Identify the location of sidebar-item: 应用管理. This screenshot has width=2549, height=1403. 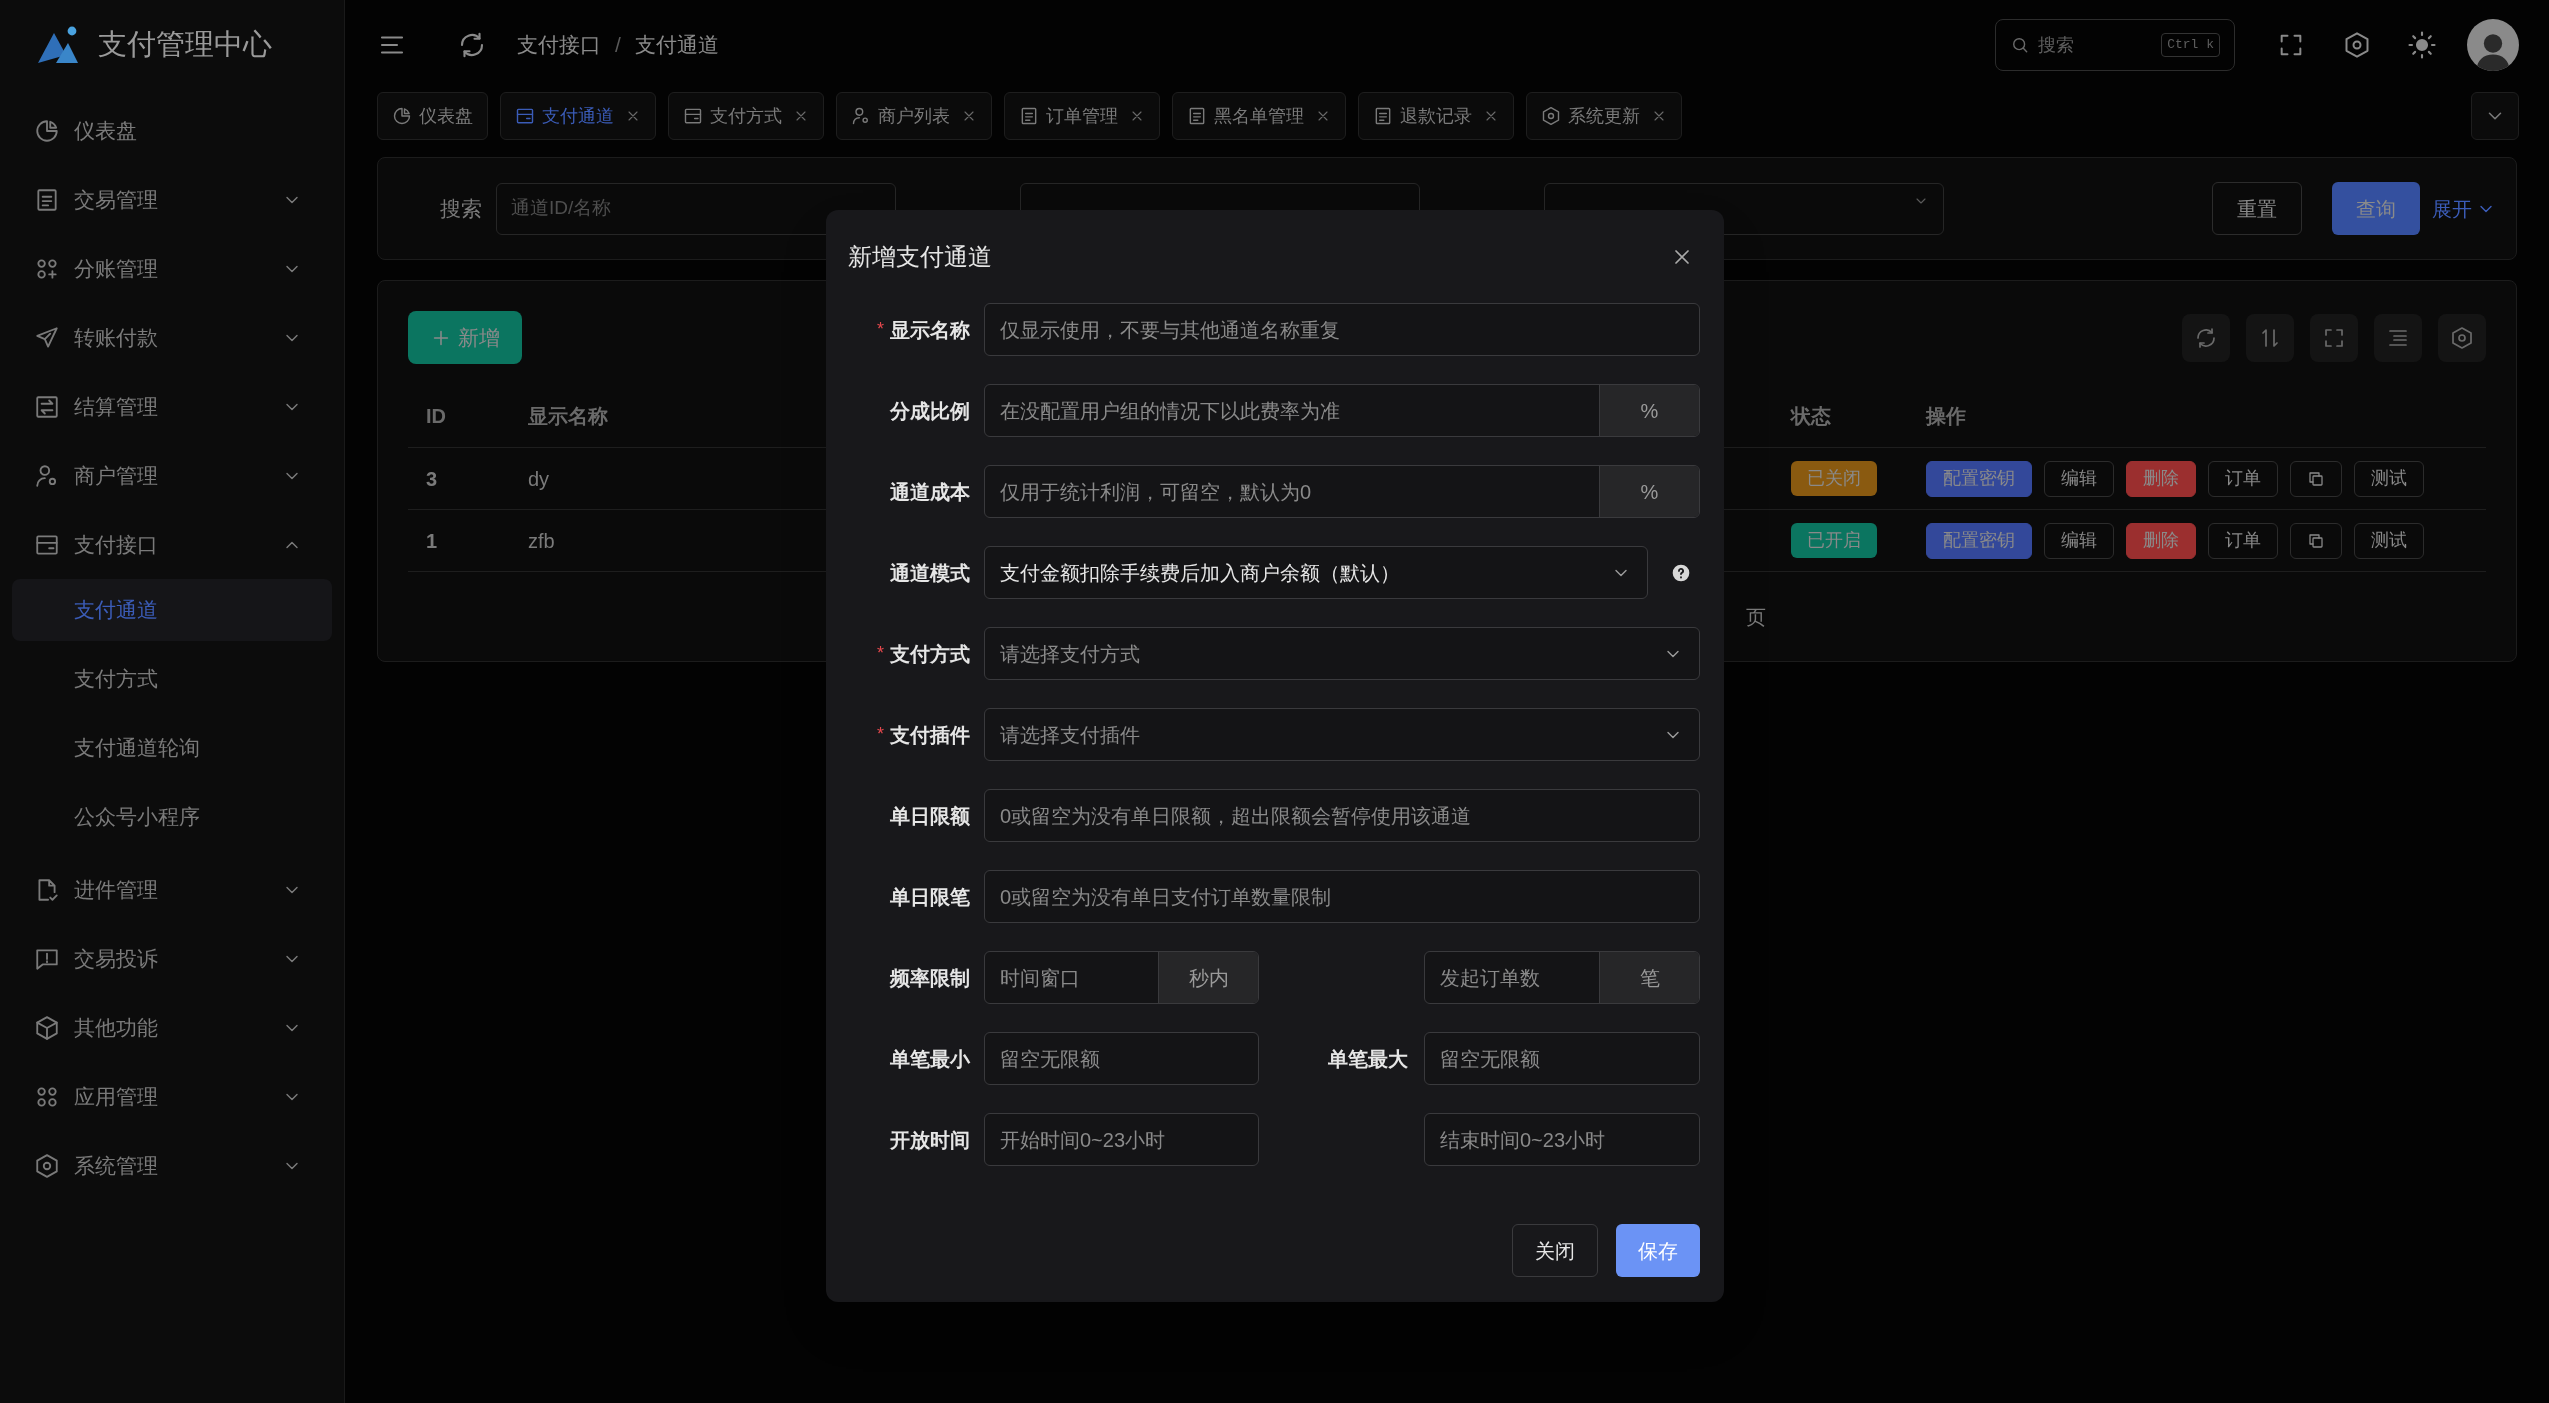
(172, 1096).